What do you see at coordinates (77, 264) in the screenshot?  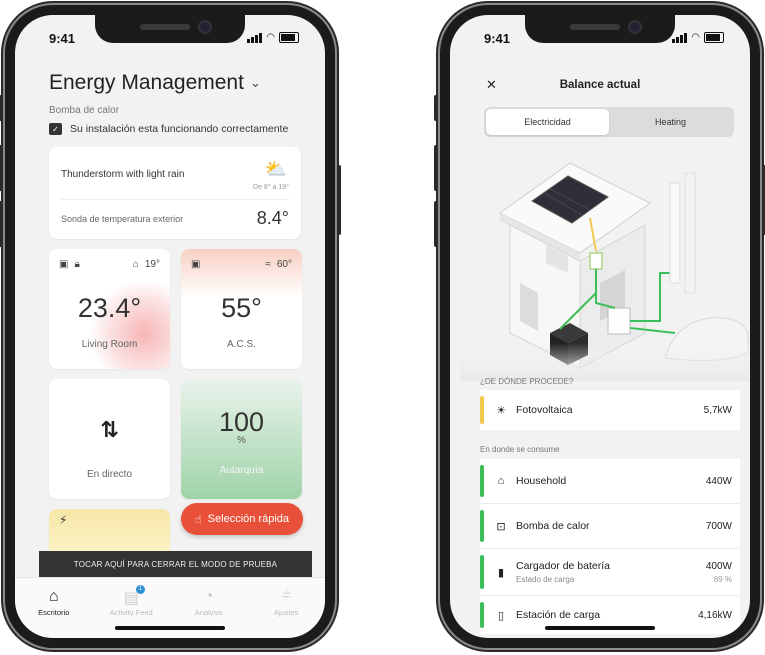 I see `lock-icon: 🔒︎` at bounding box center [77, 264].